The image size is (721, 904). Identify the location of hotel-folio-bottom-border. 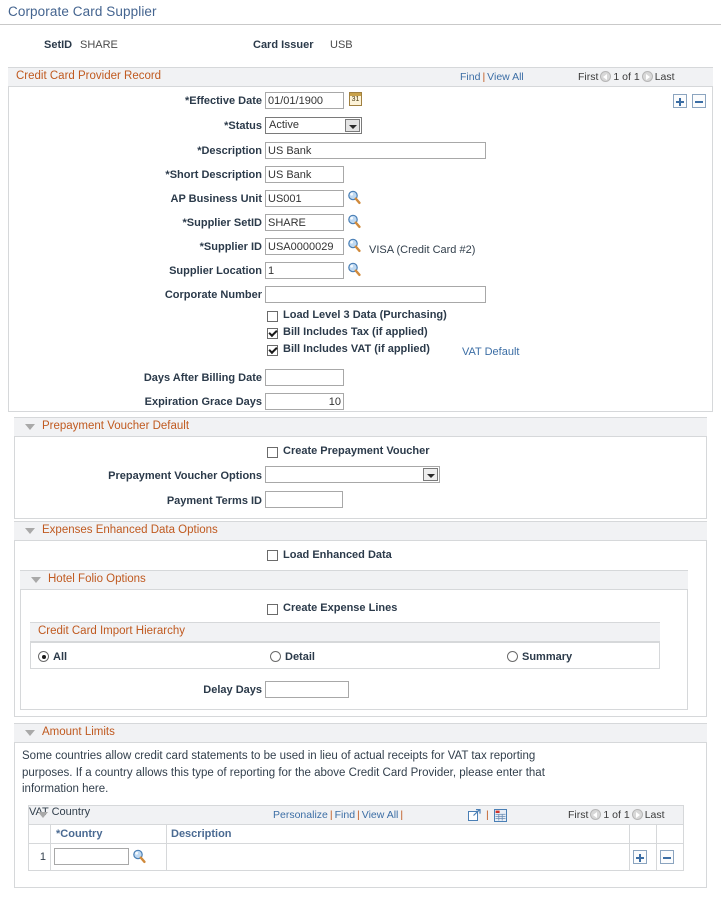
(354, 709).